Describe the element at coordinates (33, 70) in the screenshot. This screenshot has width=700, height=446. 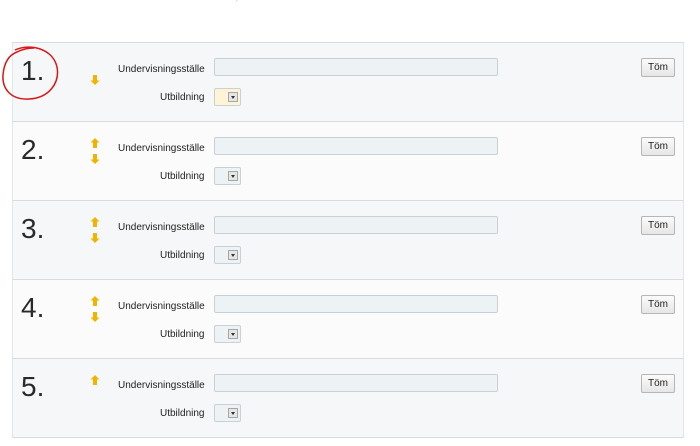
I see `row-number: 1.` at that location.